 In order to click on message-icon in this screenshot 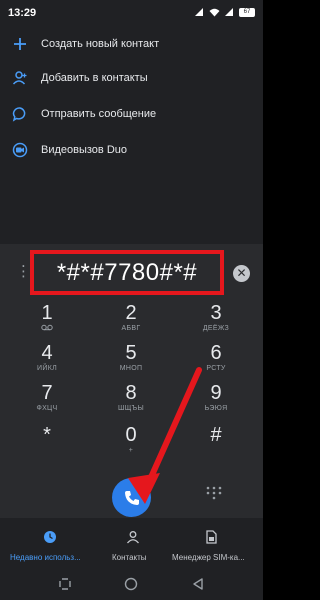, I will do `click(20, 114)`.